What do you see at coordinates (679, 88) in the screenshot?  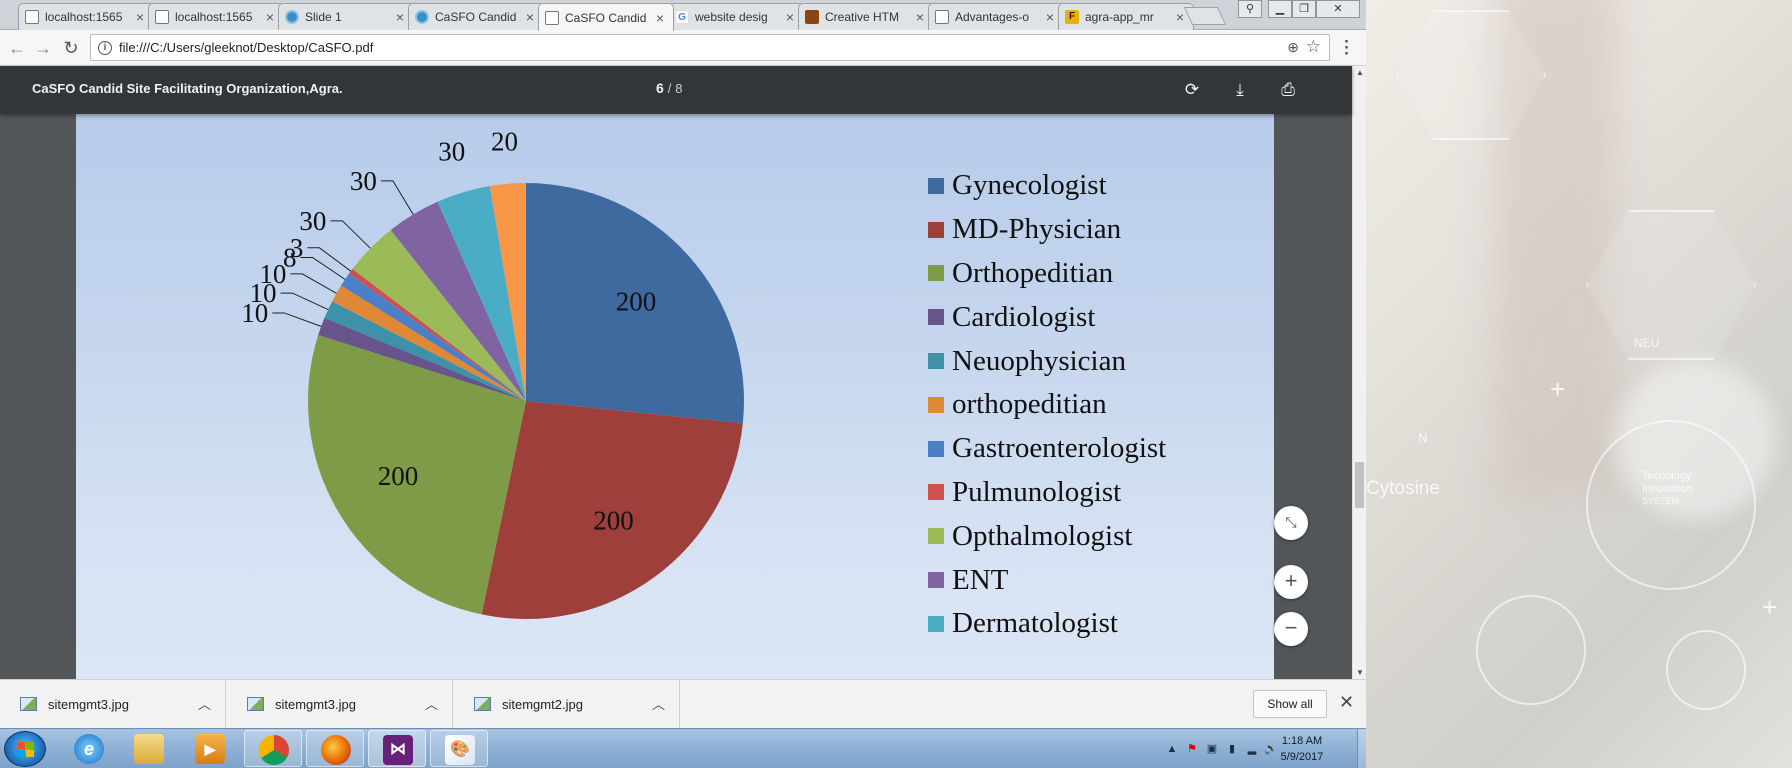 I see `total-pages: 8` at bounding box center [679, 88].